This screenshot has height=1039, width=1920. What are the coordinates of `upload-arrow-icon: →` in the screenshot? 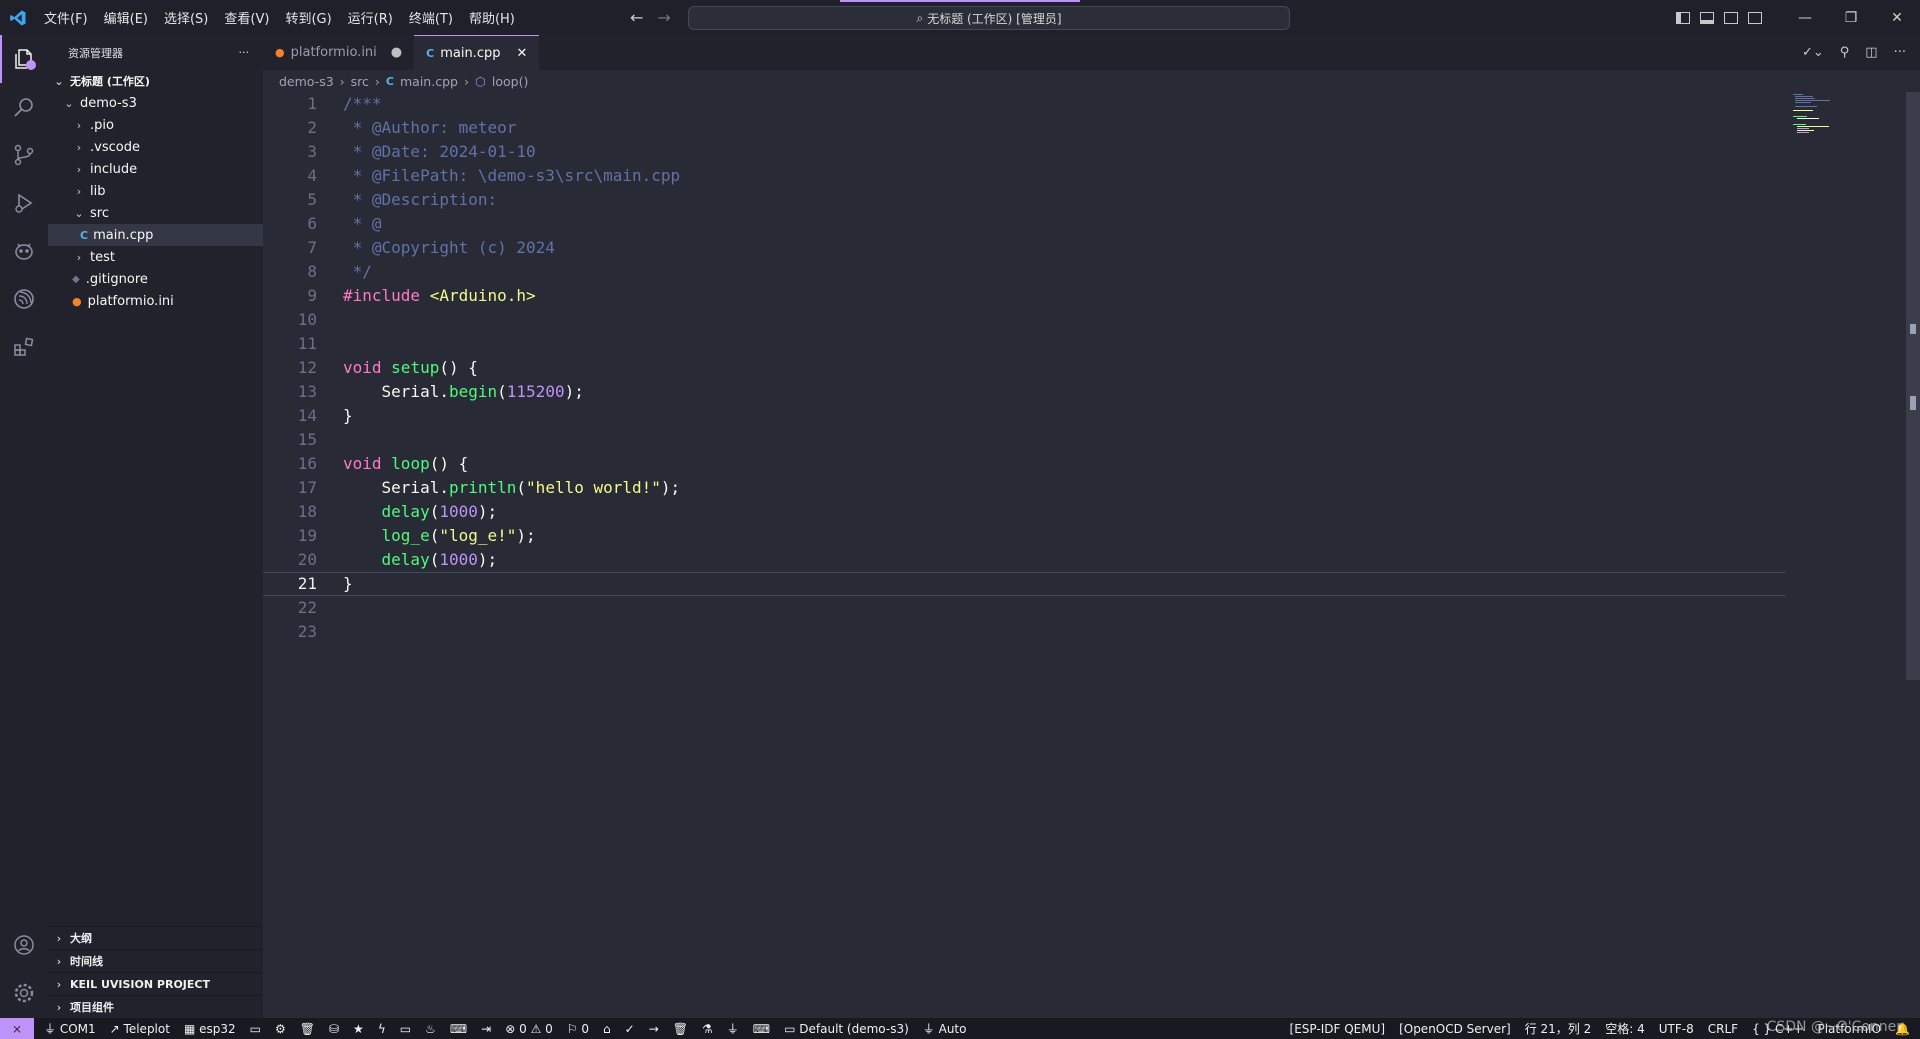 It's located at (654, 1029).